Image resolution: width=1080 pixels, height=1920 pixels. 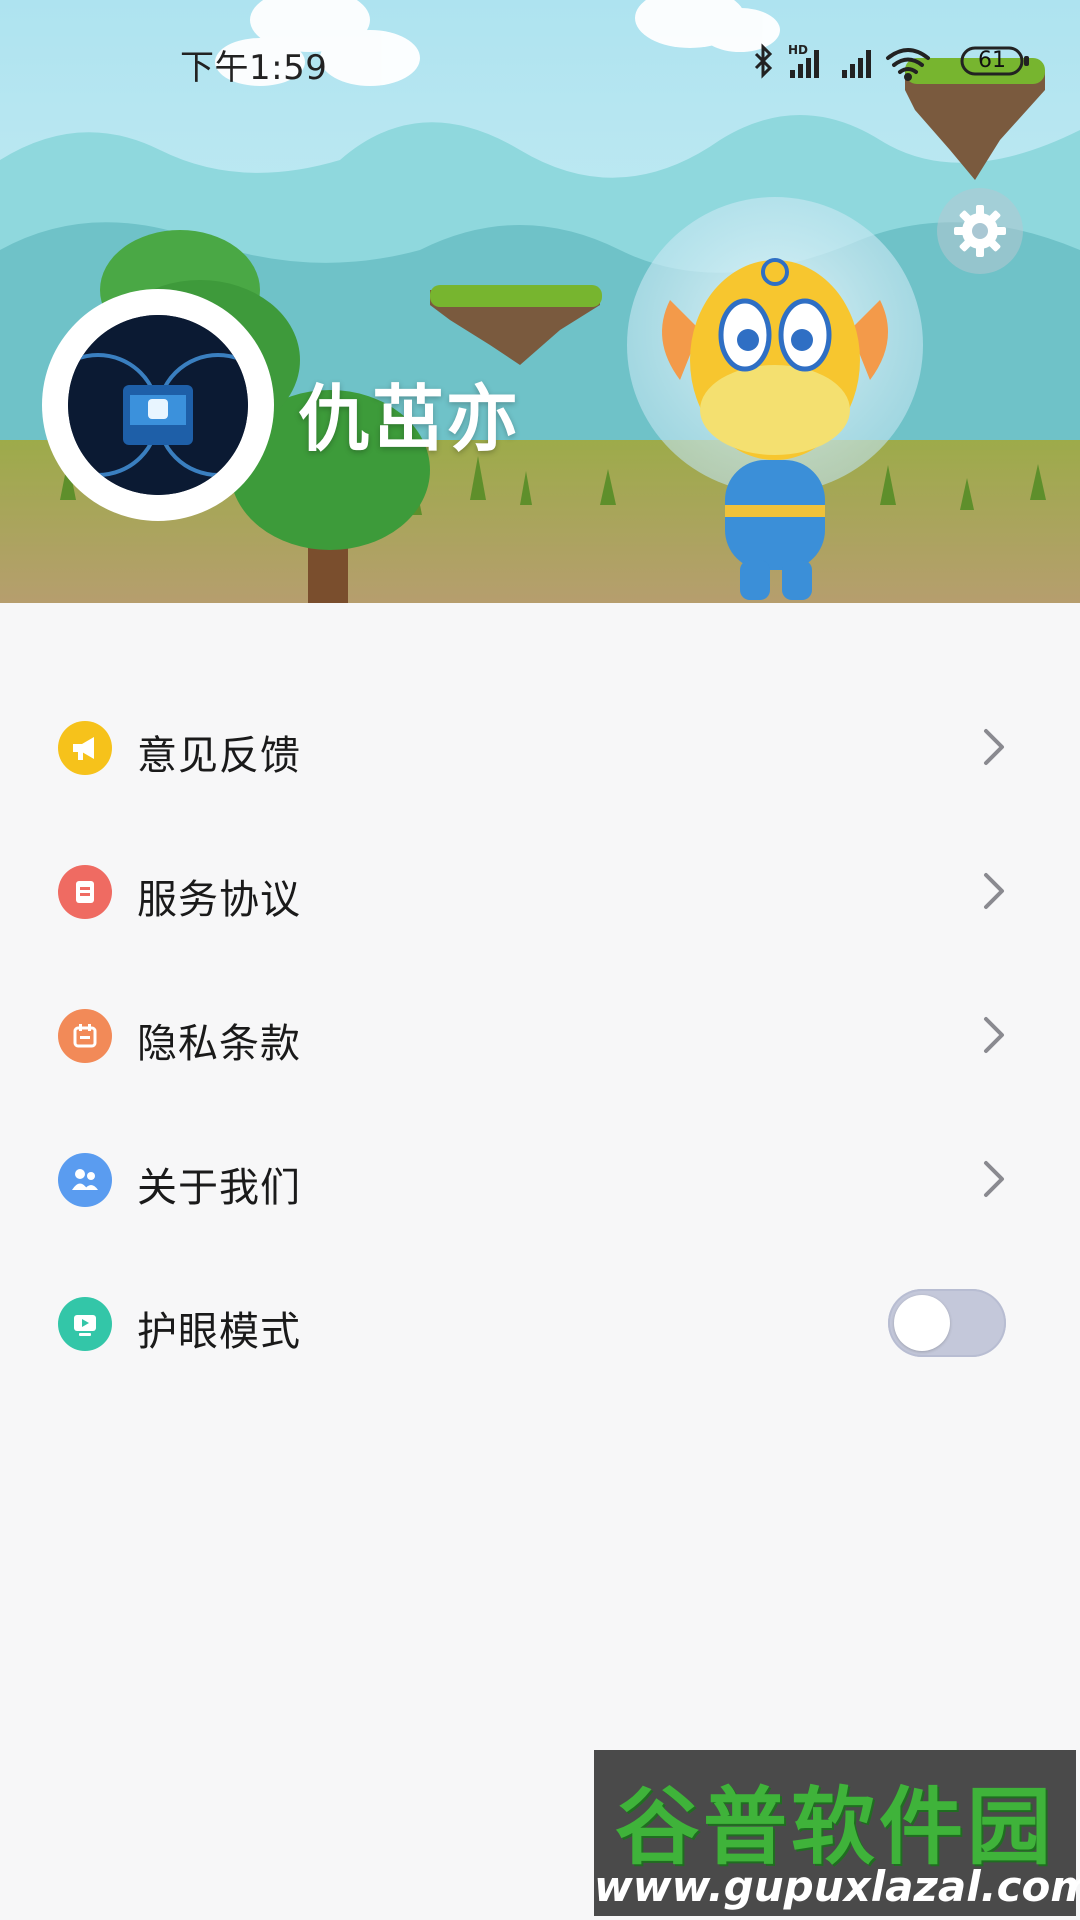 I want to click on eye-protection-toggle, so click(x=947, y=1323).